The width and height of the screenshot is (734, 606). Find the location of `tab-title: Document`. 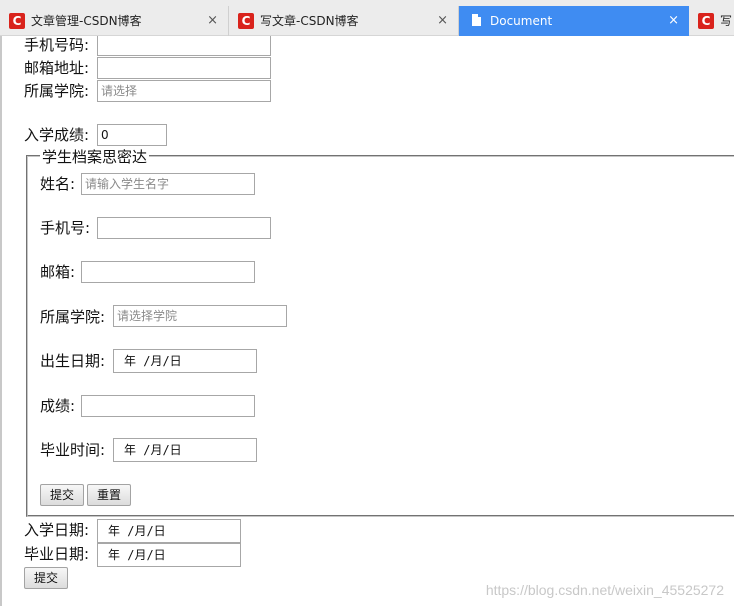

tab-title: Document is located at coordinates (521, 21).